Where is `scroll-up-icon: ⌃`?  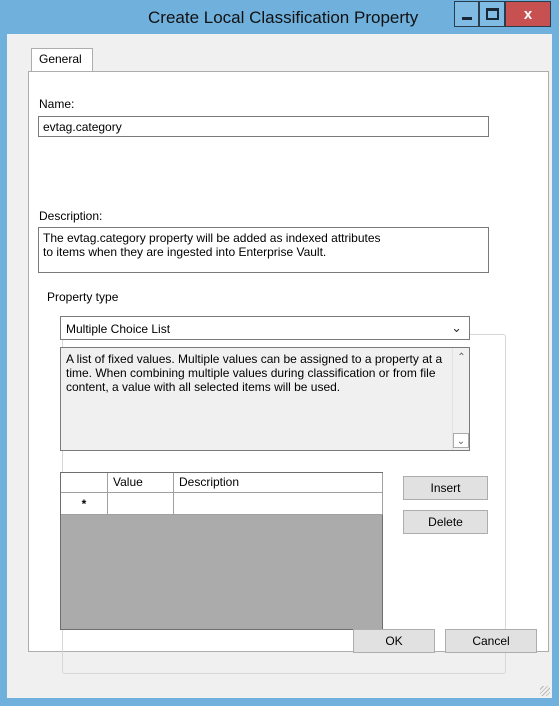
scroll-up-icon: ⌃ is located at coordinates (461, 357).